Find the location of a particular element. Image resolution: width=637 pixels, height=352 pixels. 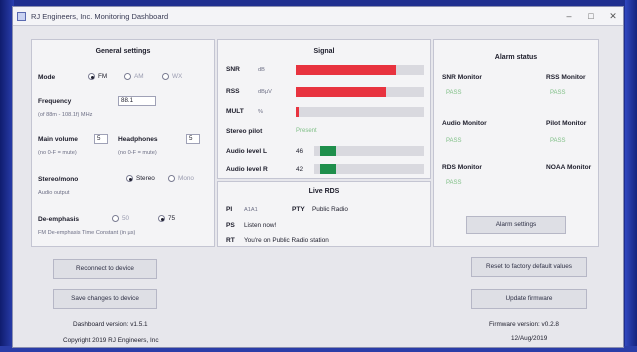

audio-level-r-label: Audio level R is located at coordinates (247, 169).